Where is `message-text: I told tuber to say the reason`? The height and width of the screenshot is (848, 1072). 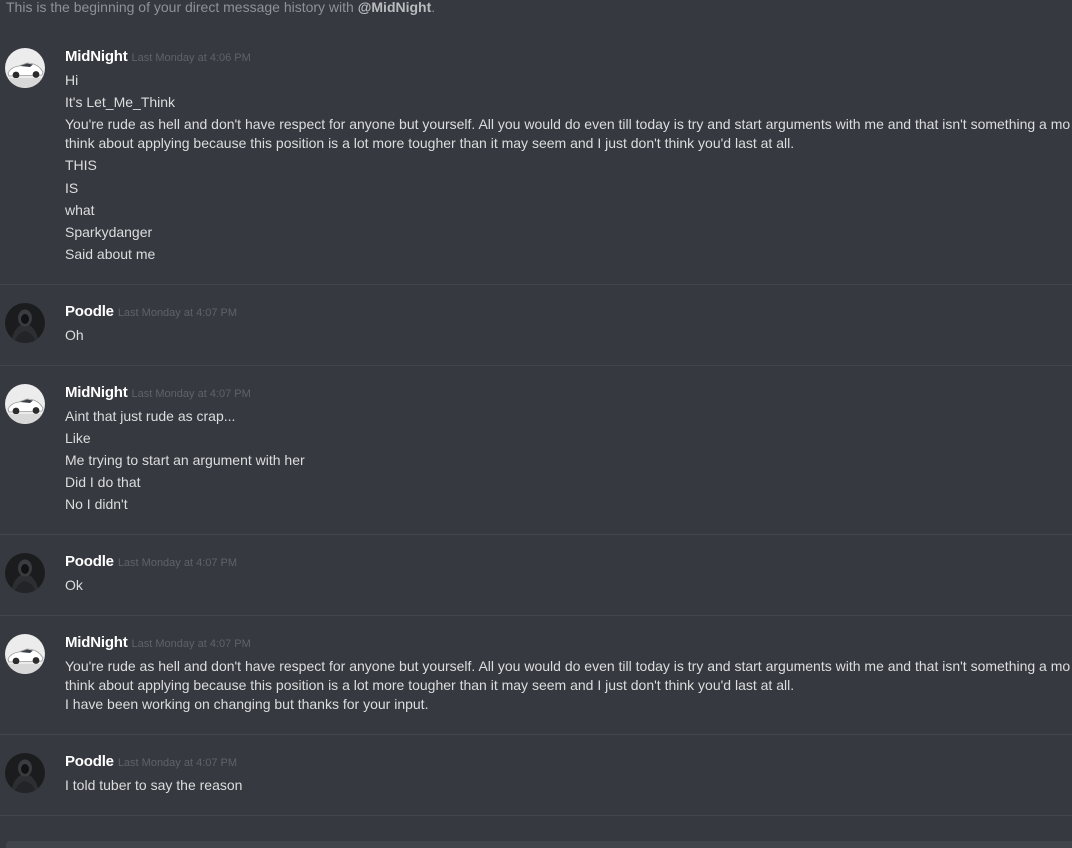 message-text: I told tuber to say the reason is located at coordinates (154, 785).